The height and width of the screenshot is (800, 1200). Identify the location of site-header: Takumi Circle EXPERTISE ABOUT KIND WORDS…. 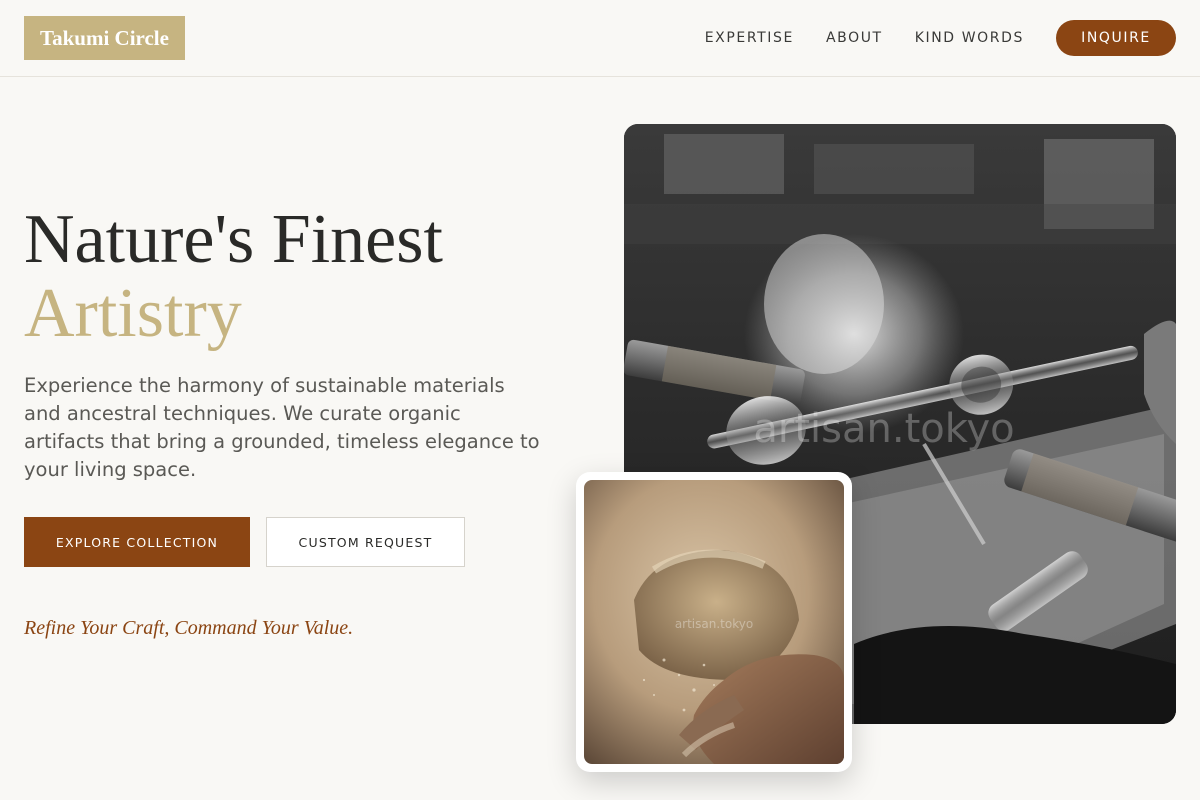
(600, 38).